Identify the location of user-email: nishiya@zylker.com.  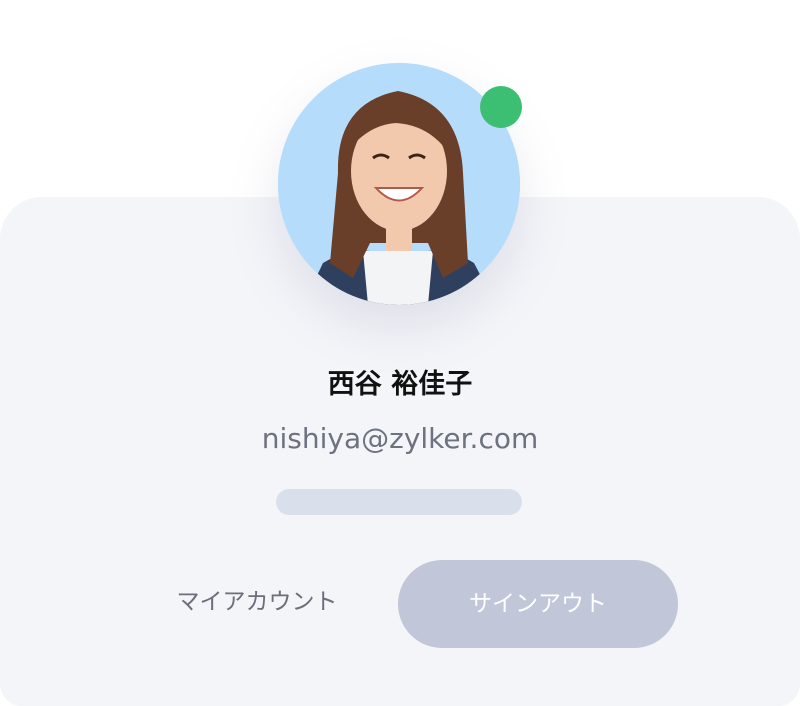
(400, 438).